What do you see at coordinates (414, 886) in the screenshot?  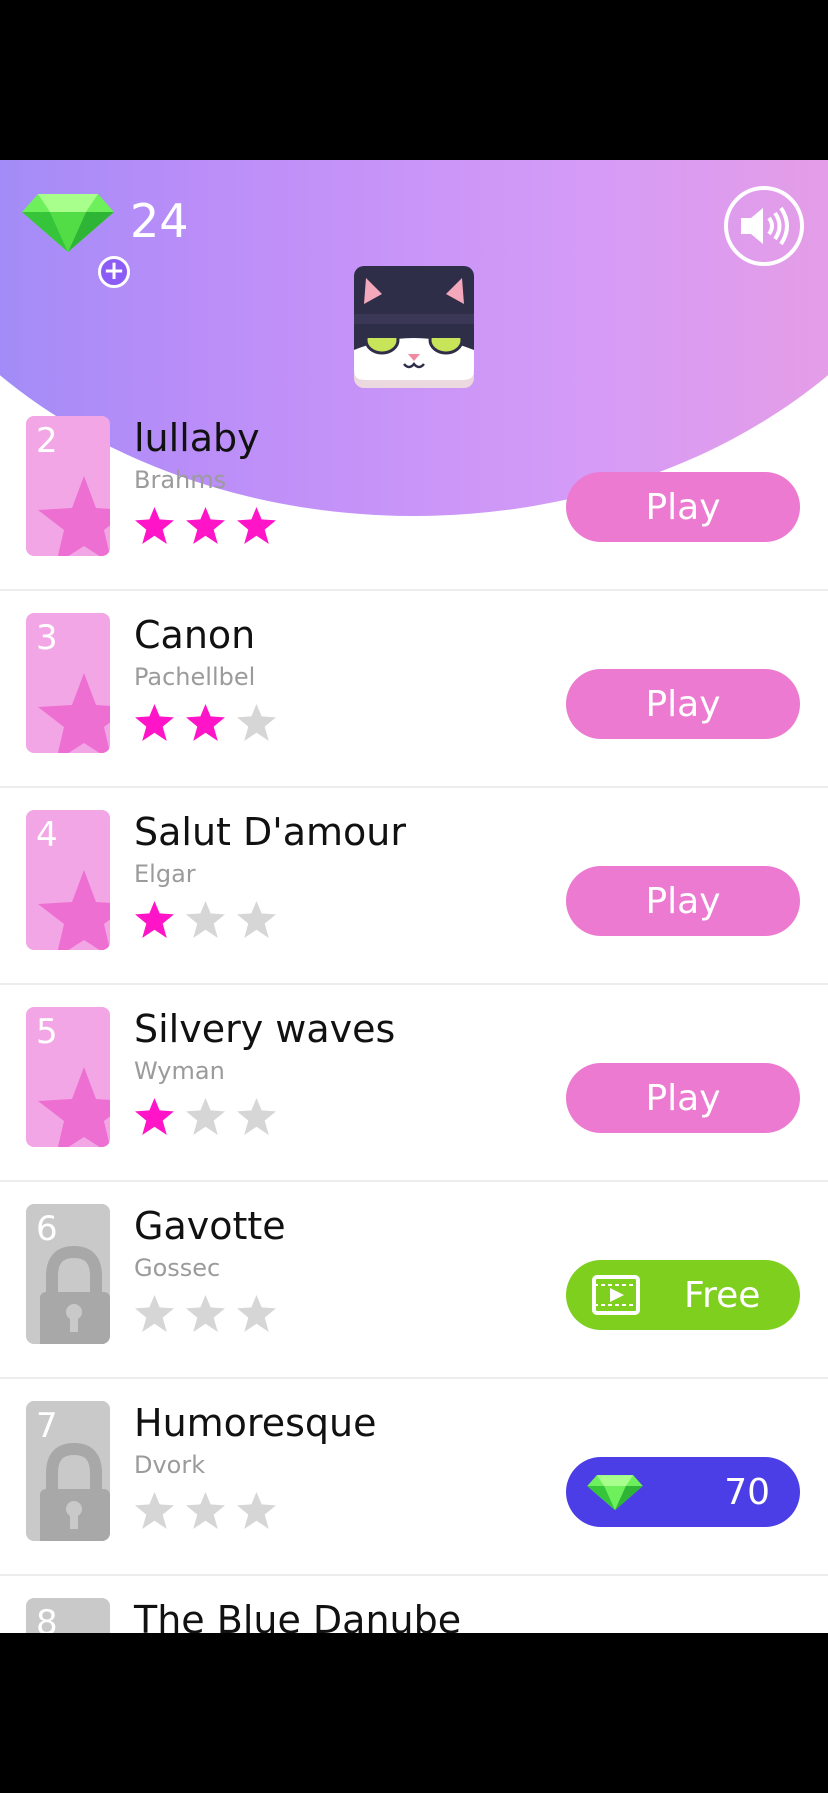 I see `song-row: 4 Salut D'amour Elgar Play` at bounding box center [414, 886].